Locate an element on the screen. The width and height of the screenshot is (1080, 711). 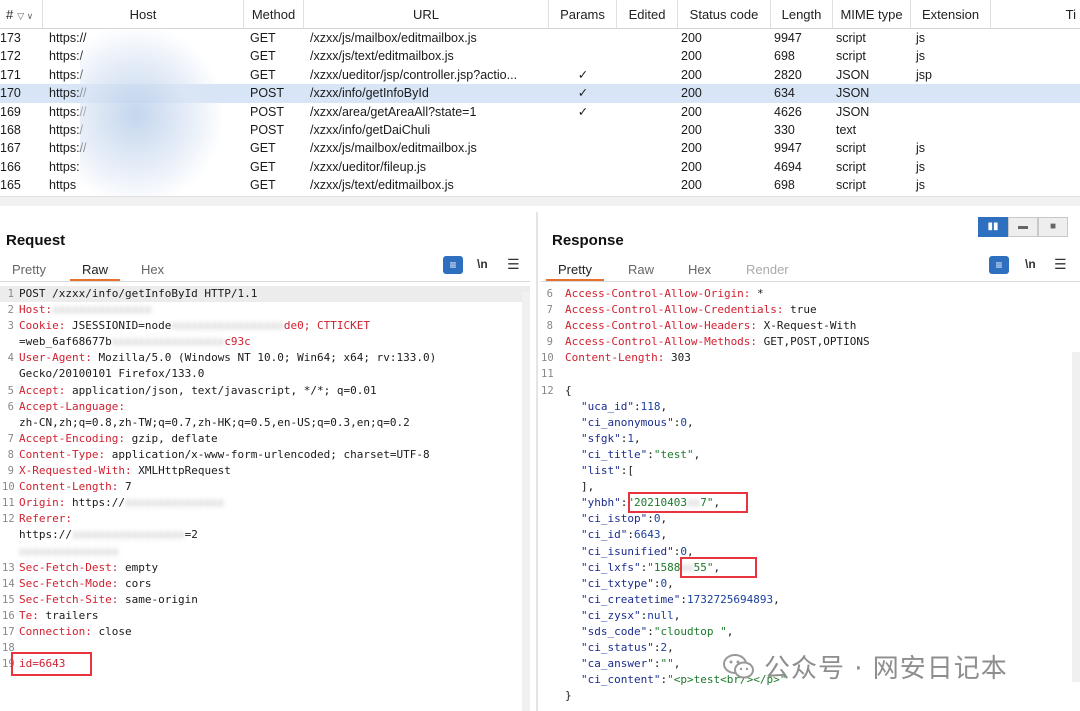
row-mime: JSON is located at coordinates (853, 93).